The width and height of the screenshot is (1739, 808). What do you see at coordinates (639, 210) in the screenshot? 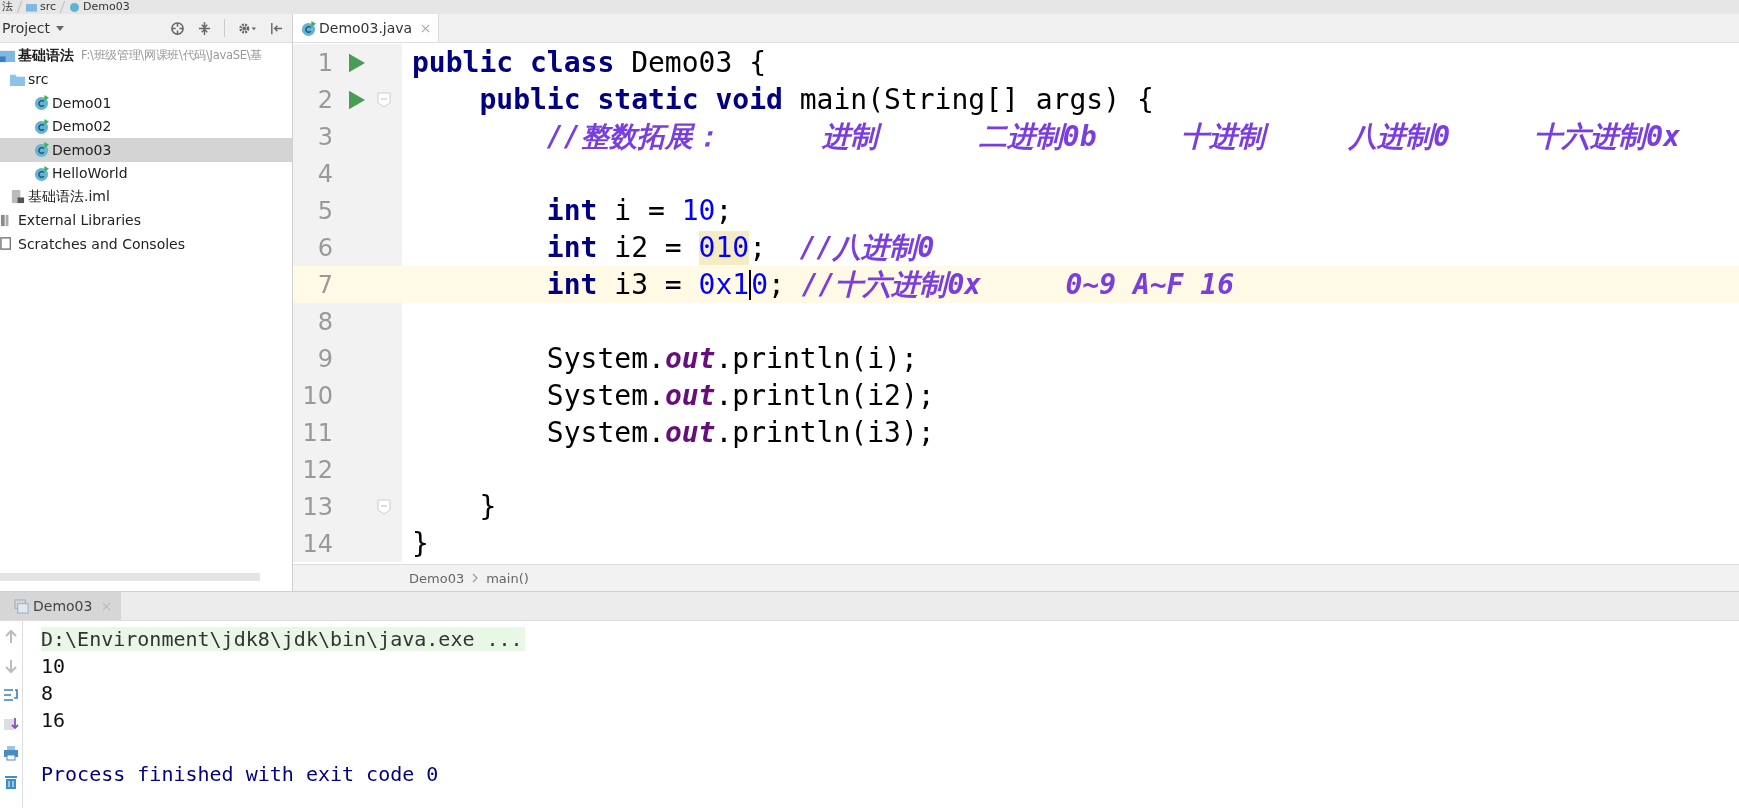
I see `code-text: i =` at bounding box center [639, 210].